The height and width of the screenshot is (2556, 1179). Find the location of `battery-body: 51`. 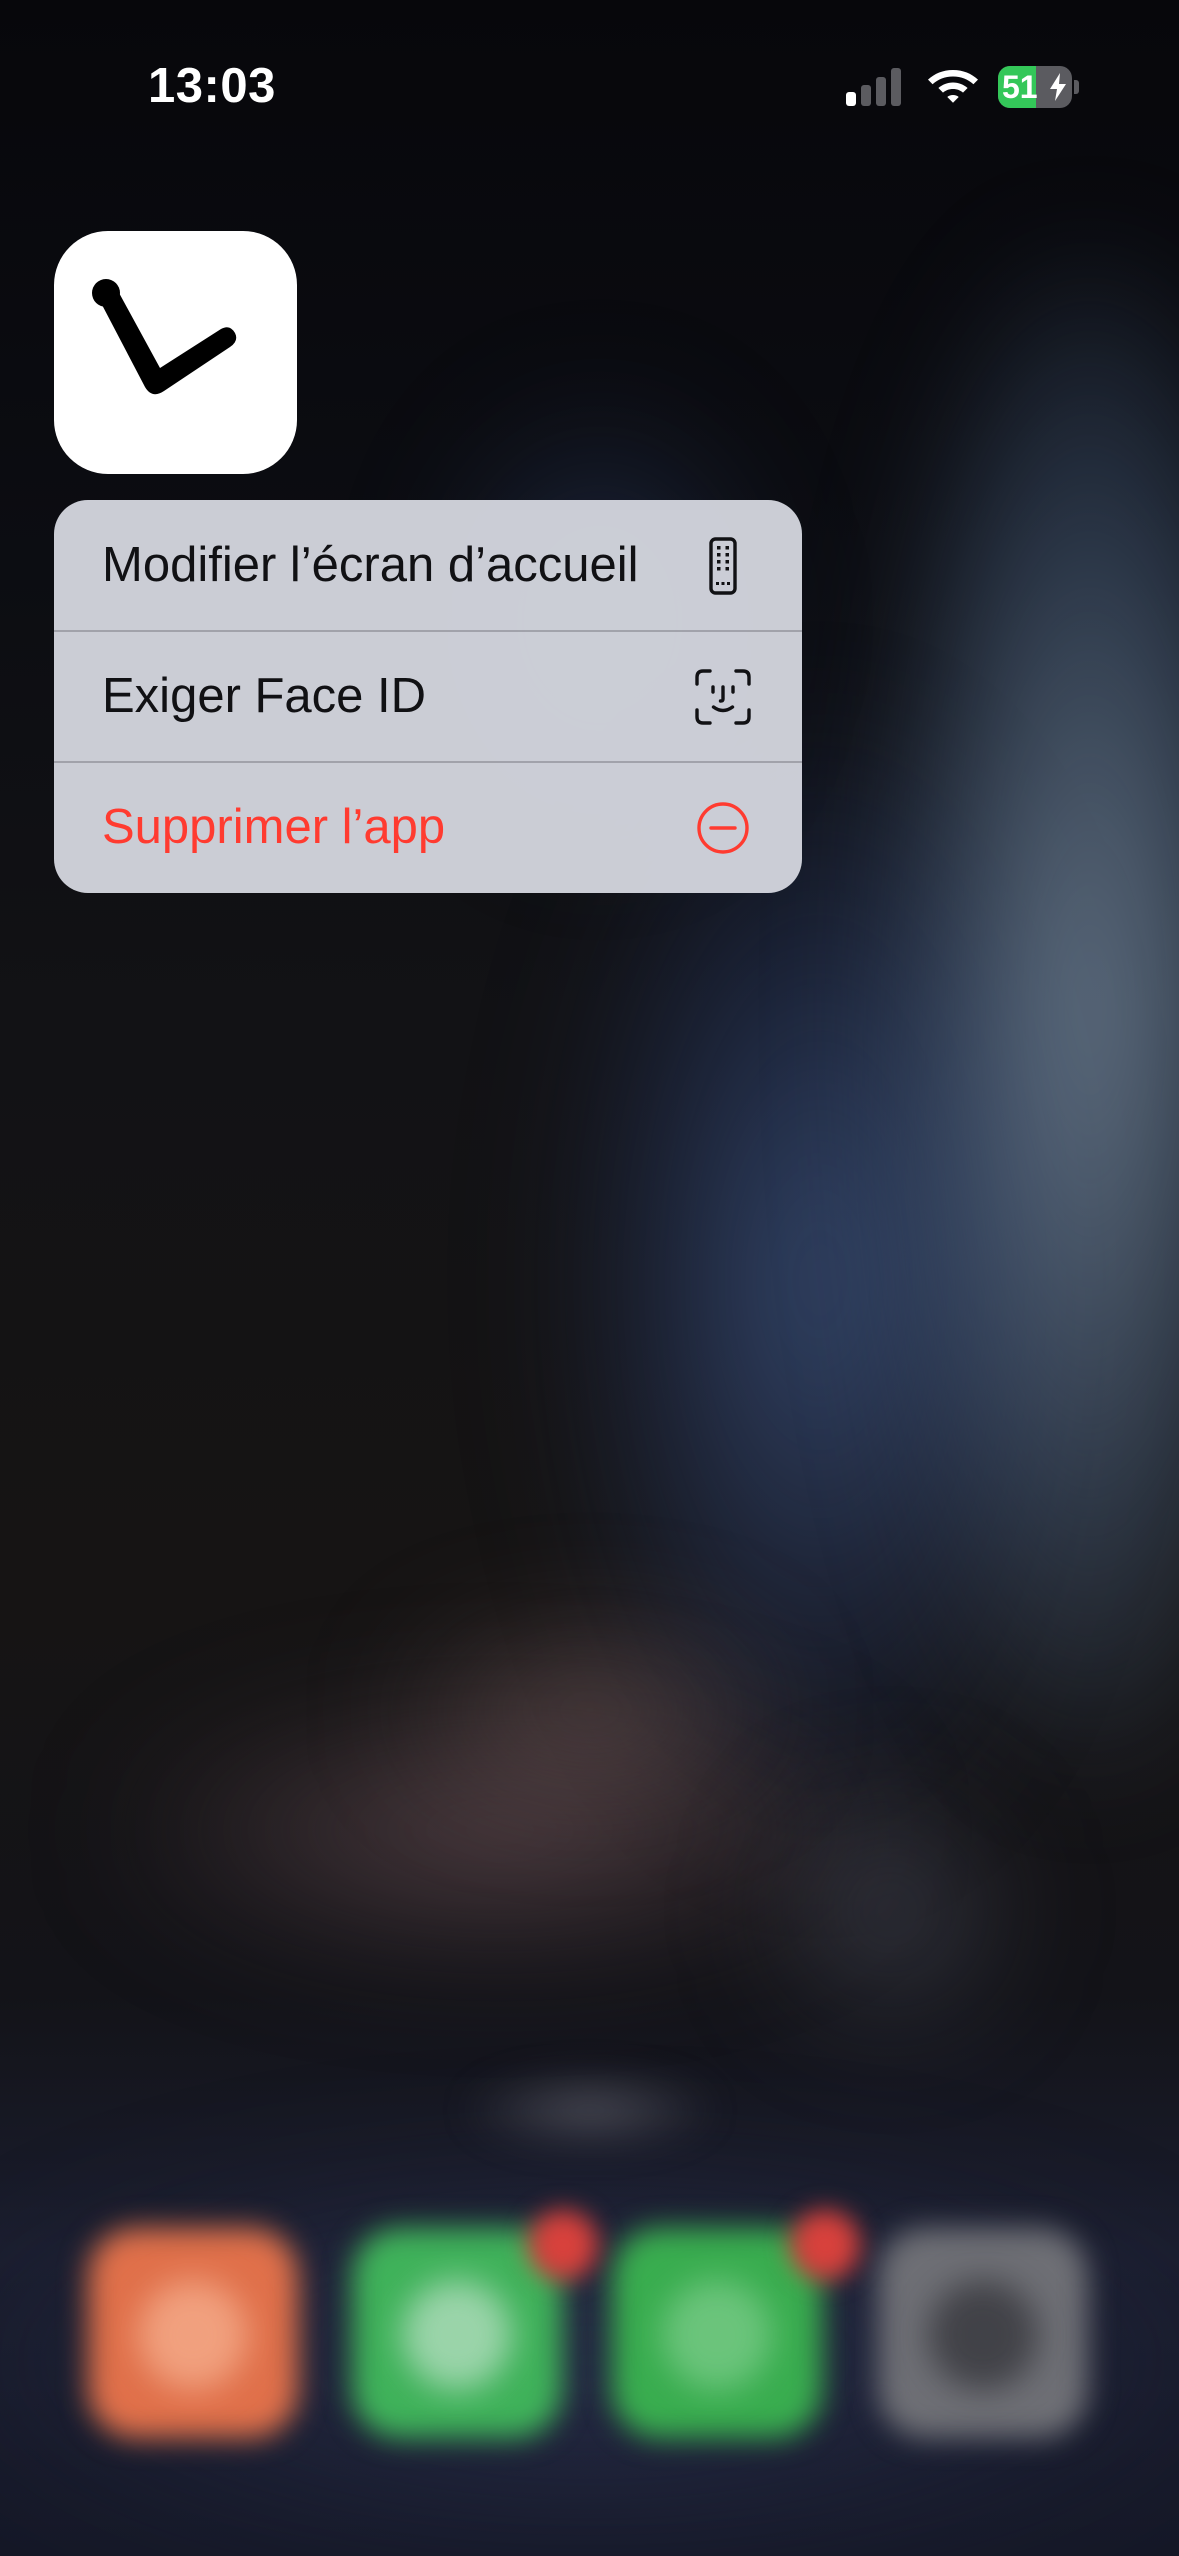

battery-body: 51 is located at coordinates (1035, 87).